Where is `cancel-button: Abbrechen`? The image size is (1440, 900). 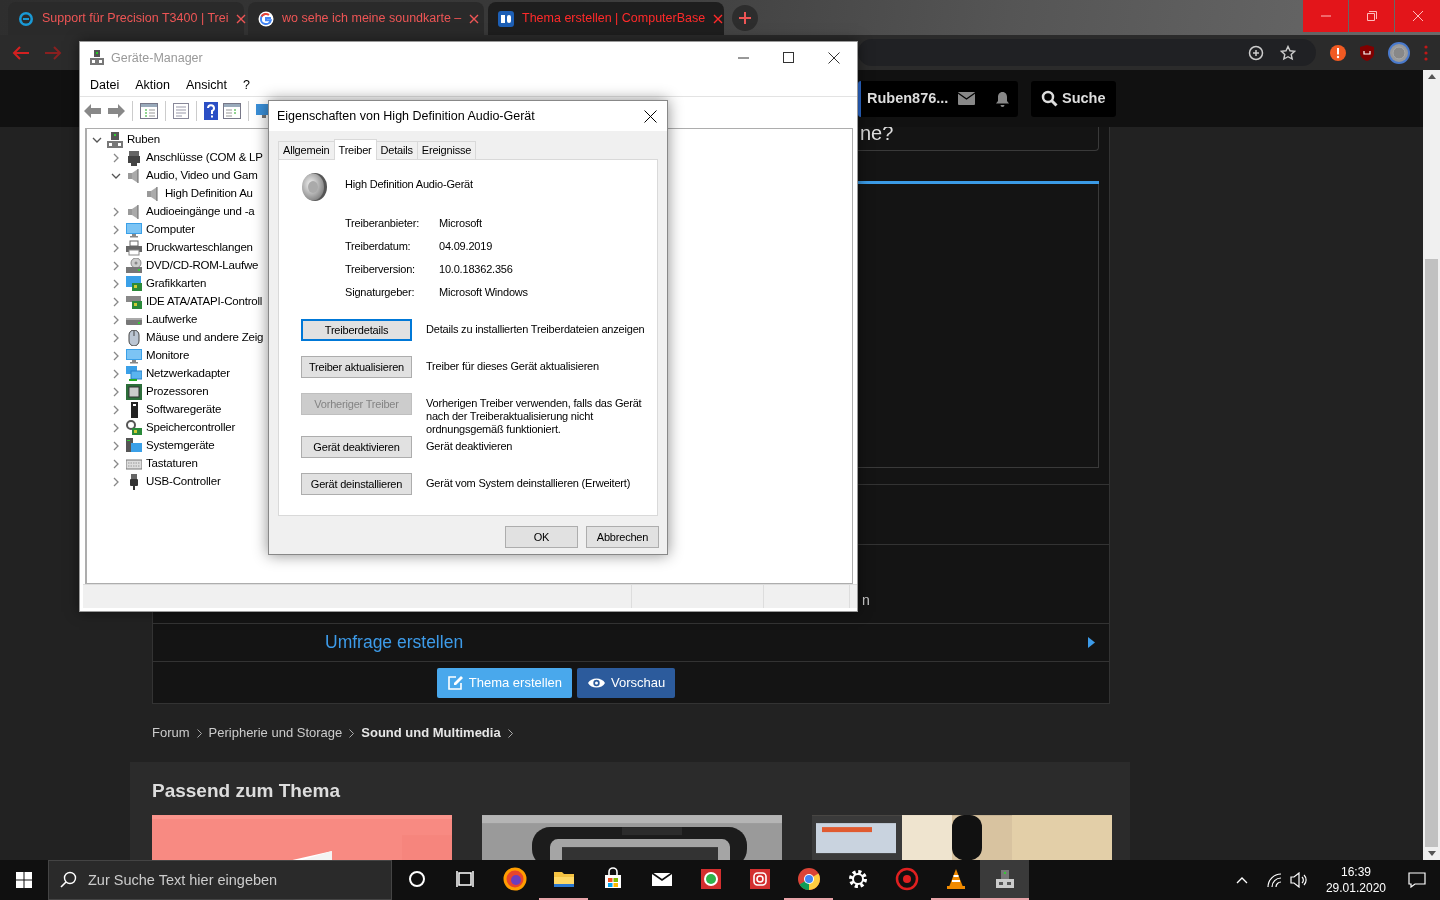
cancel-button: Abbrechen is located at coordinates (622, 537).